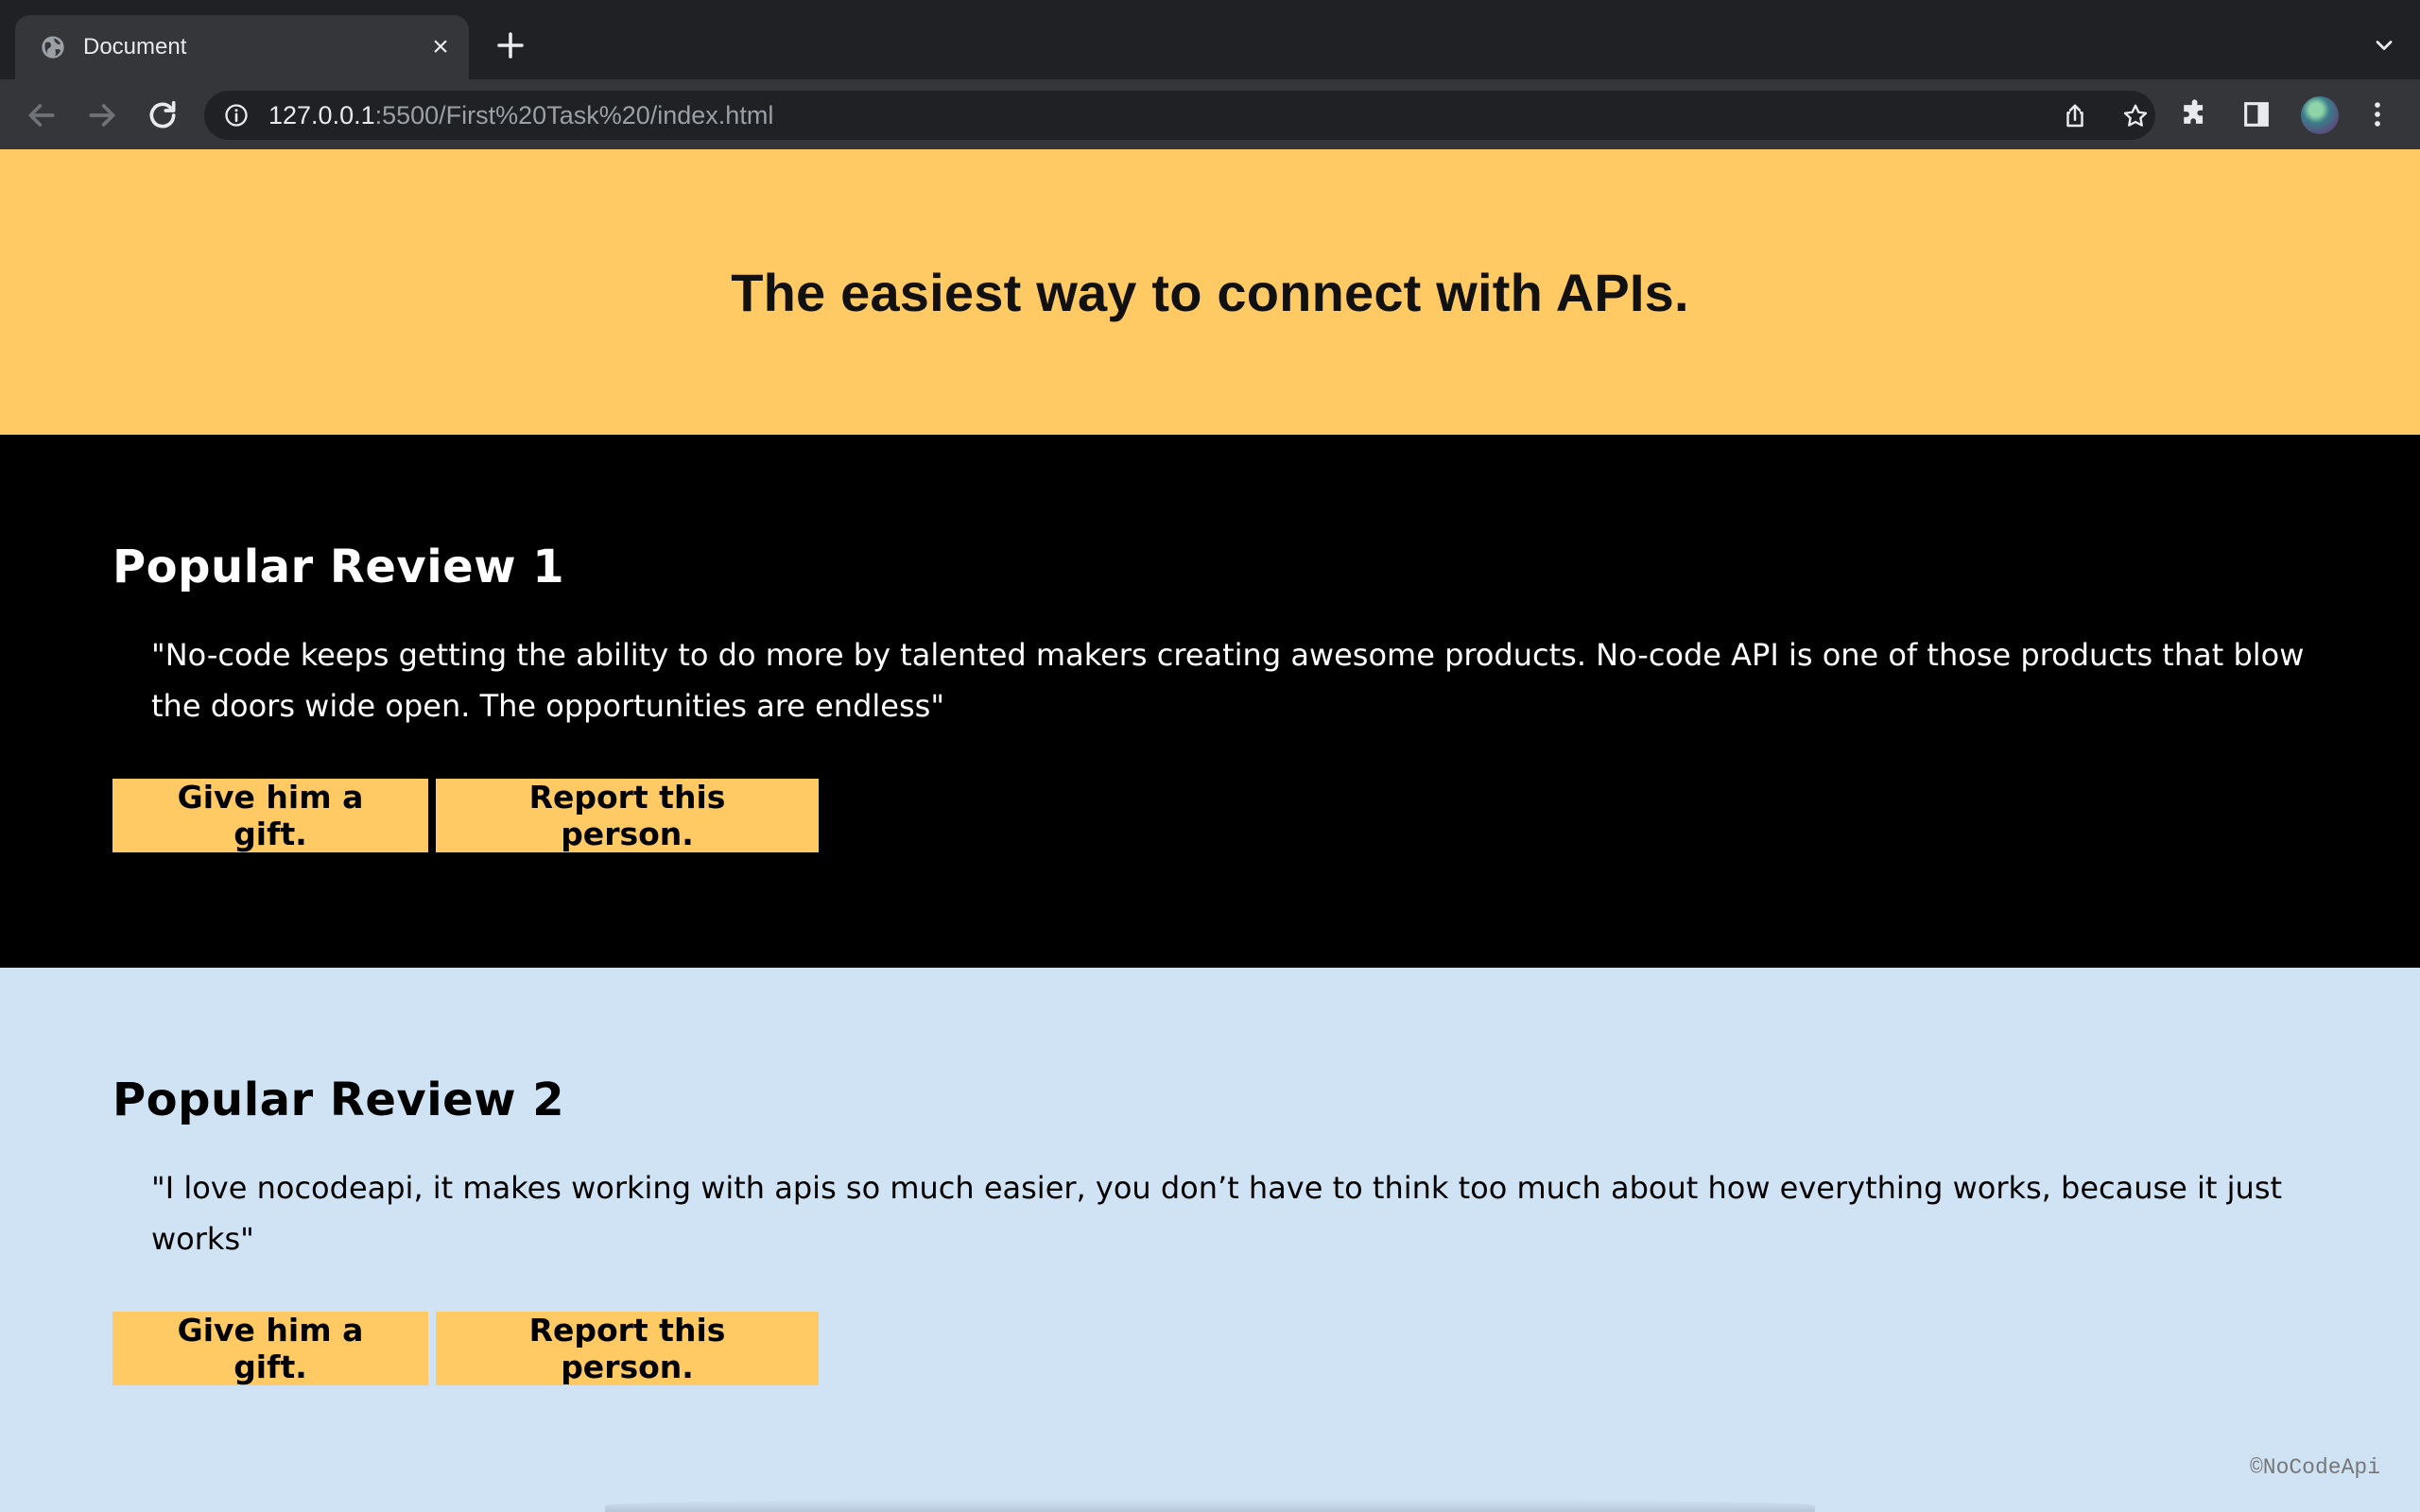  What do you see at coordinates (440, 47) in the screenshot?
I see `tab-close-button: ×` at bounding box center [440, 47].